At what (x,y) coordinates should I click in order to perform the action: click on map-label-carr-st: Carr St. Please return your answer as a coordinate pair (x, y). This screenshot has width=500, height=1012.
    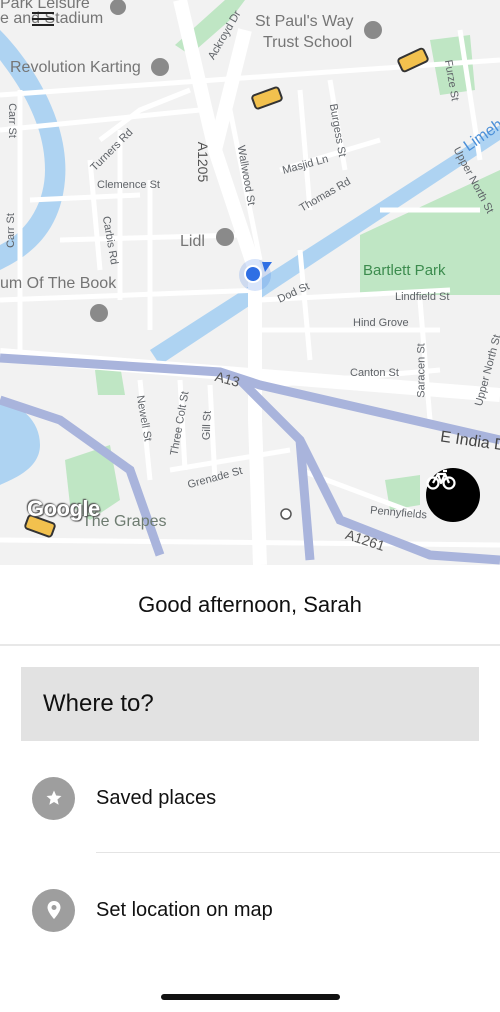
    Looking at the image, I should click on (11, 120).